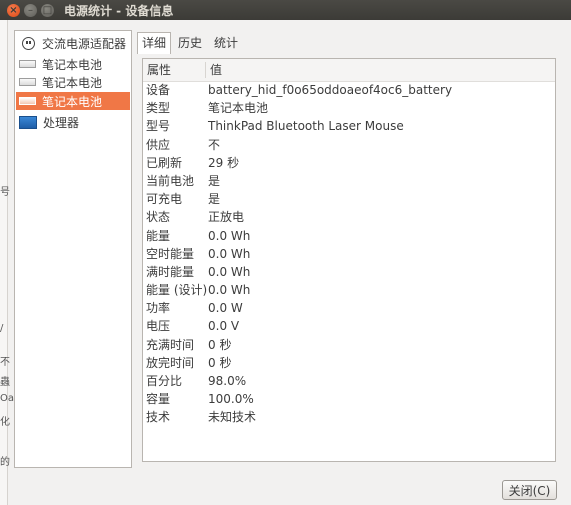 Image resolution: width=571 pixels, height=505 pixels. I want to click on row-value: ThinkPad Bluetooth Laser Mouse, so click(306, 126).